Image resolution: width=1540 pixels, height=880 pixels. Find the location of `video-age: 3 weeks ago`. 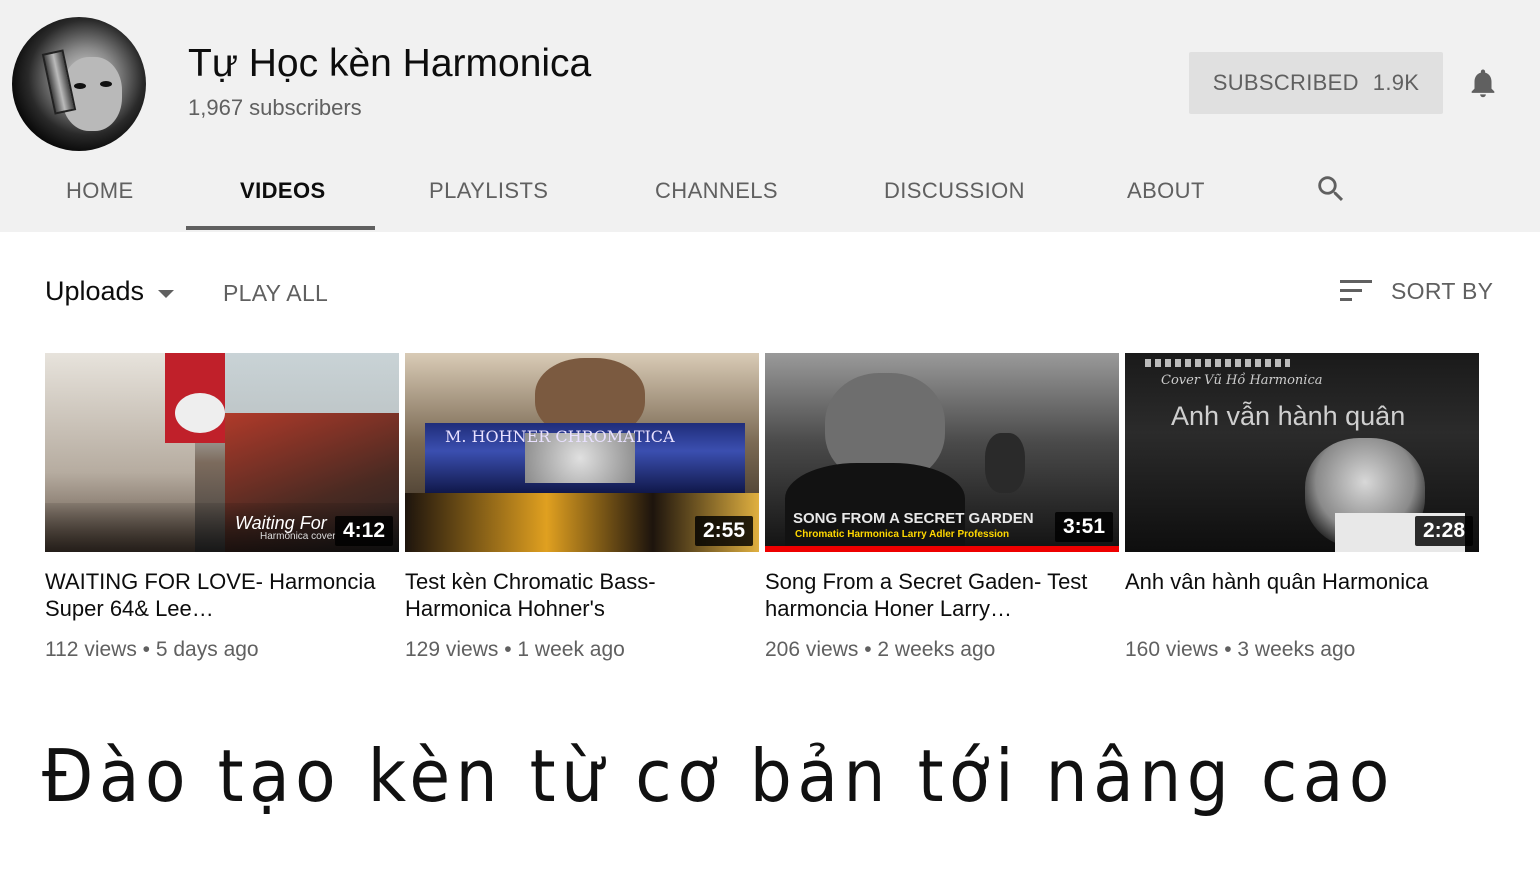

video-age: 3 weeks ago is located at coordinates (1296, 649).